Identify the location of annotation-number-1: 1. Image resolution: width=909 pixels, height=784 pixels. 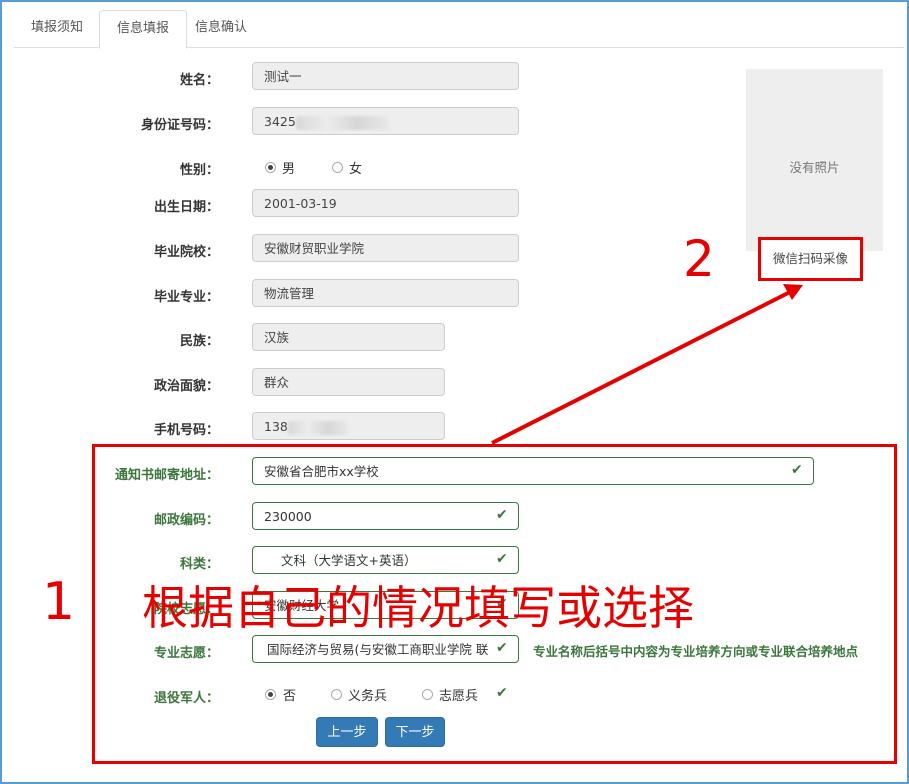
(59, 602).